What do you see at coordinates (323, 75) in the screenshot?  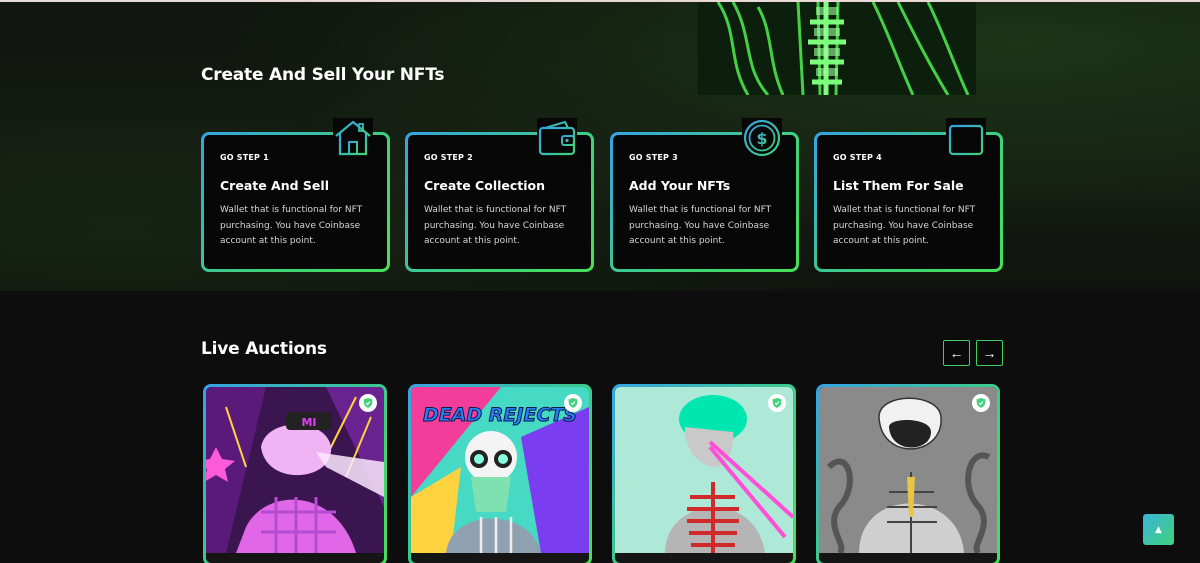 I see `steps-section-title: Create And Sell Your NFTs` at bounding box center [323, 75].